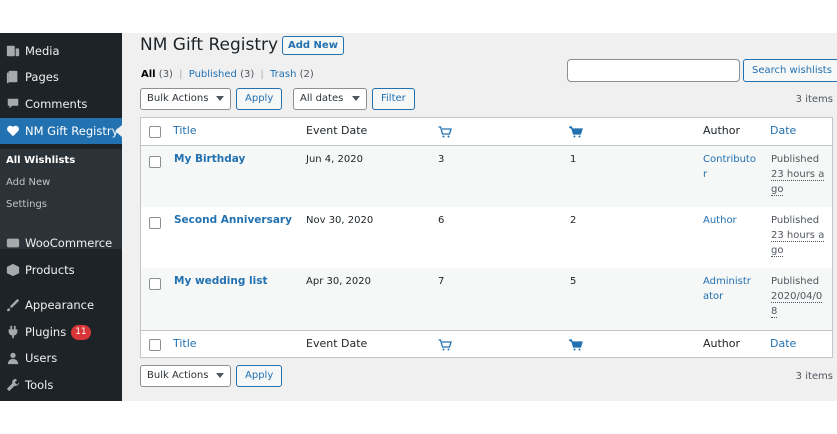 The image size is (837, 434). Describe the element at coordinates (730, 289) in the screenshot. I see `author-link: Administrator` at that location.